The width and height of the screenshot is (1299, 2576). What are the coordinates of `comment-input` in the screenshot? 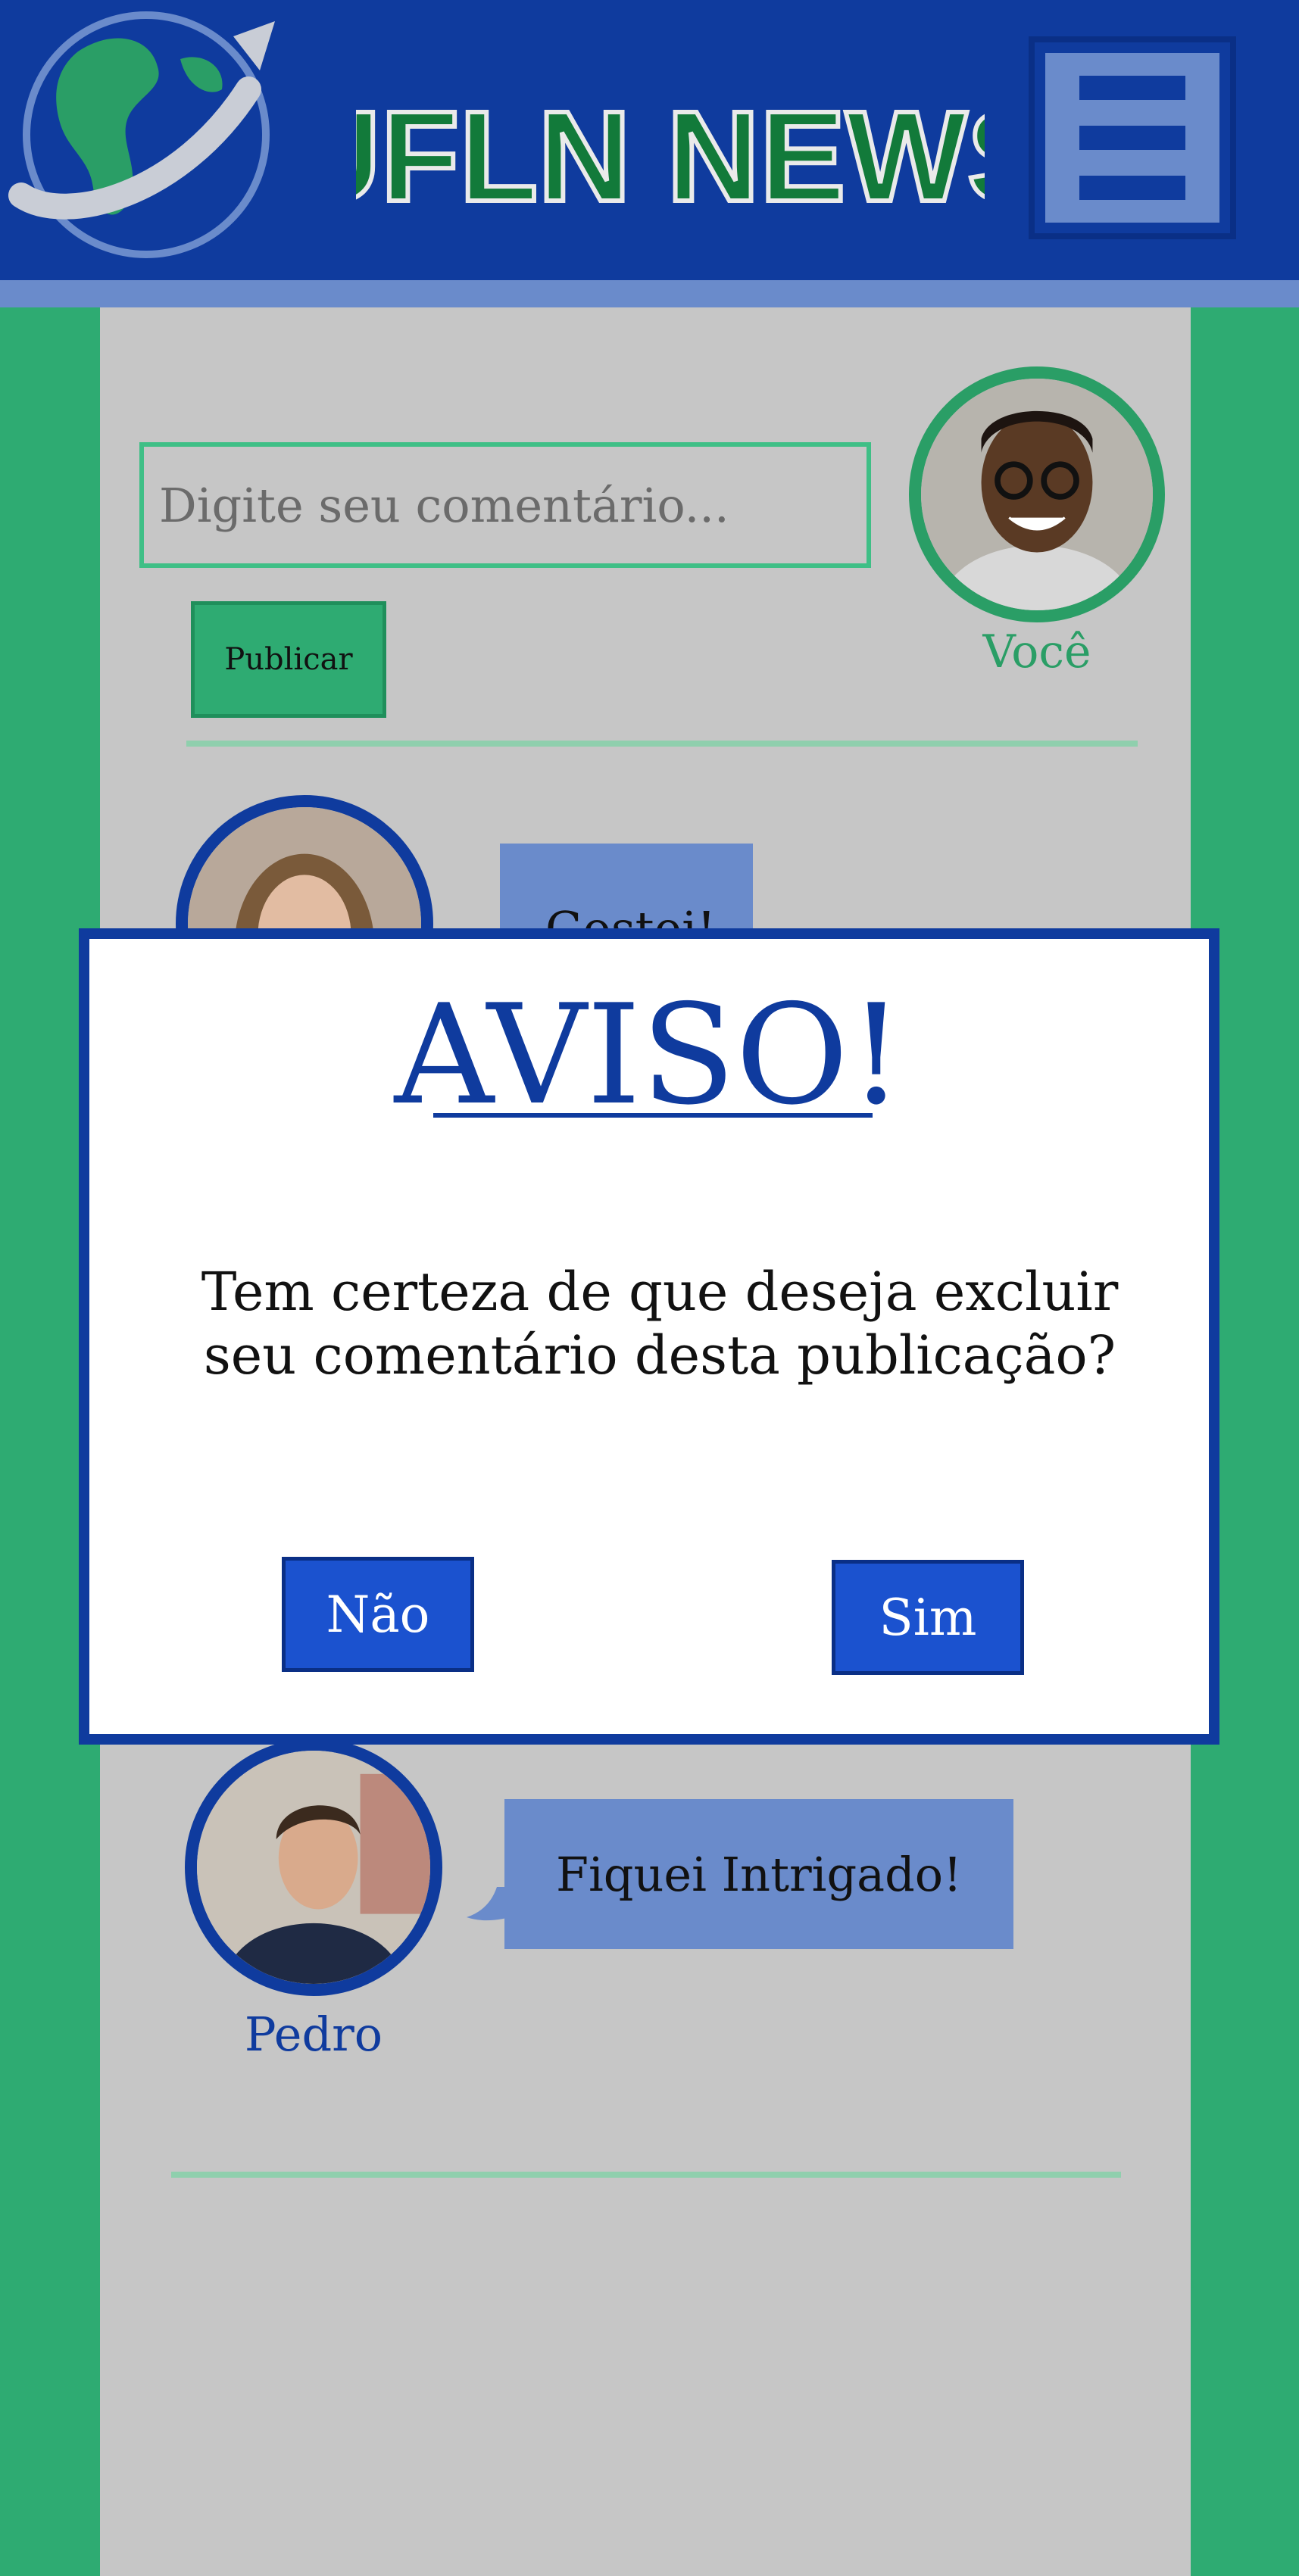 It's located at (505, 505).